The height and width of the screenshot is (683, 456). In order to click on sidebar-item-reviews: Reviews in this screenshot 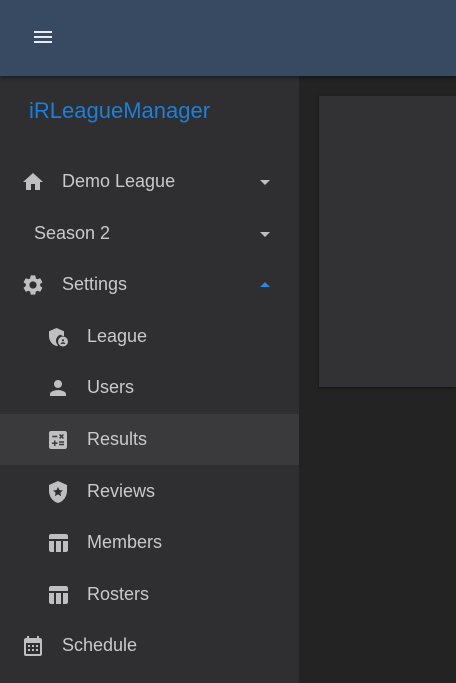, I will do `click(149, 491)`.